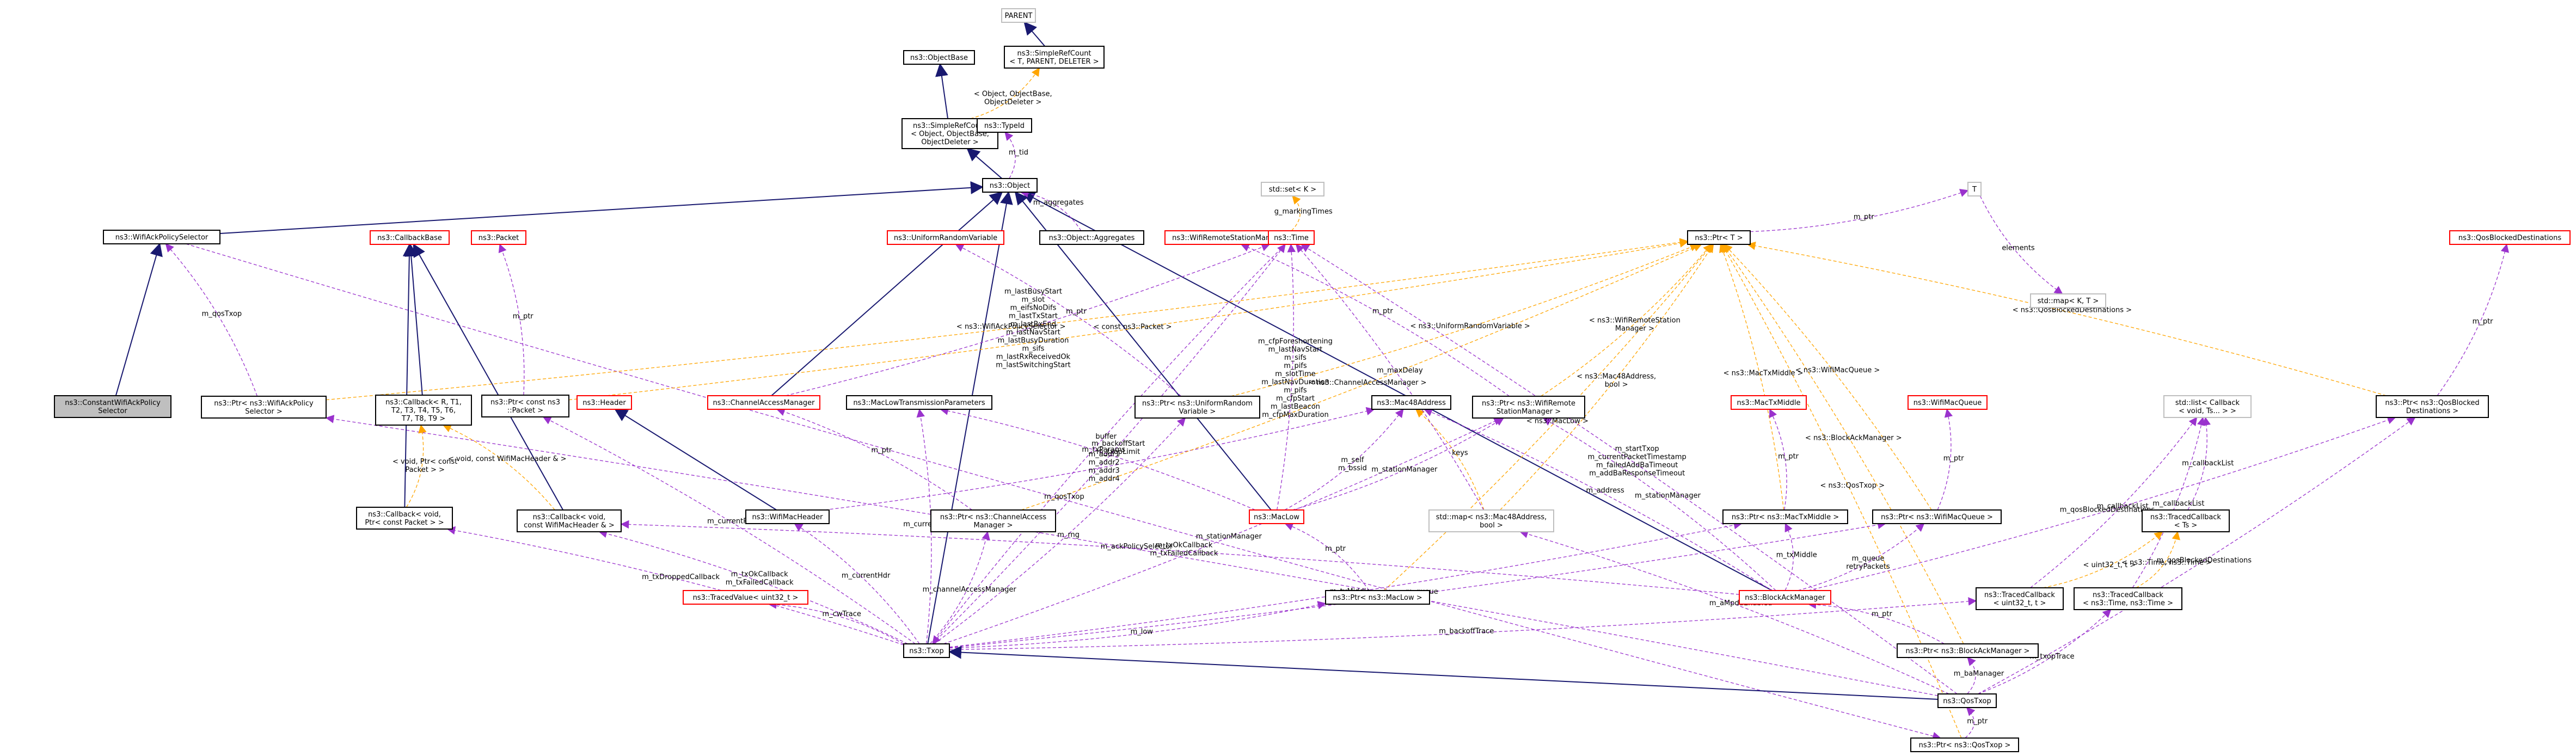  Describe the element at coordinates (1411, 402) in the screenshot. I see `class-node-mac48-address: ns3::Mac48Address` at that location.